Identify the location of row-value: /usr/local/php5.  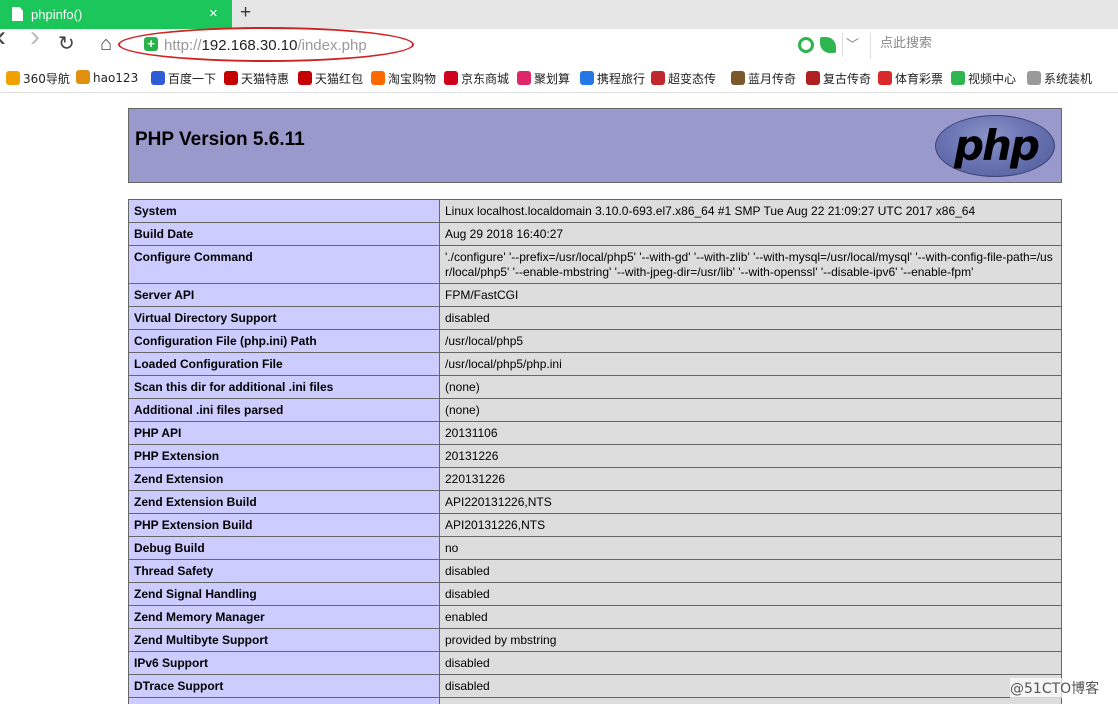
(750, 341).